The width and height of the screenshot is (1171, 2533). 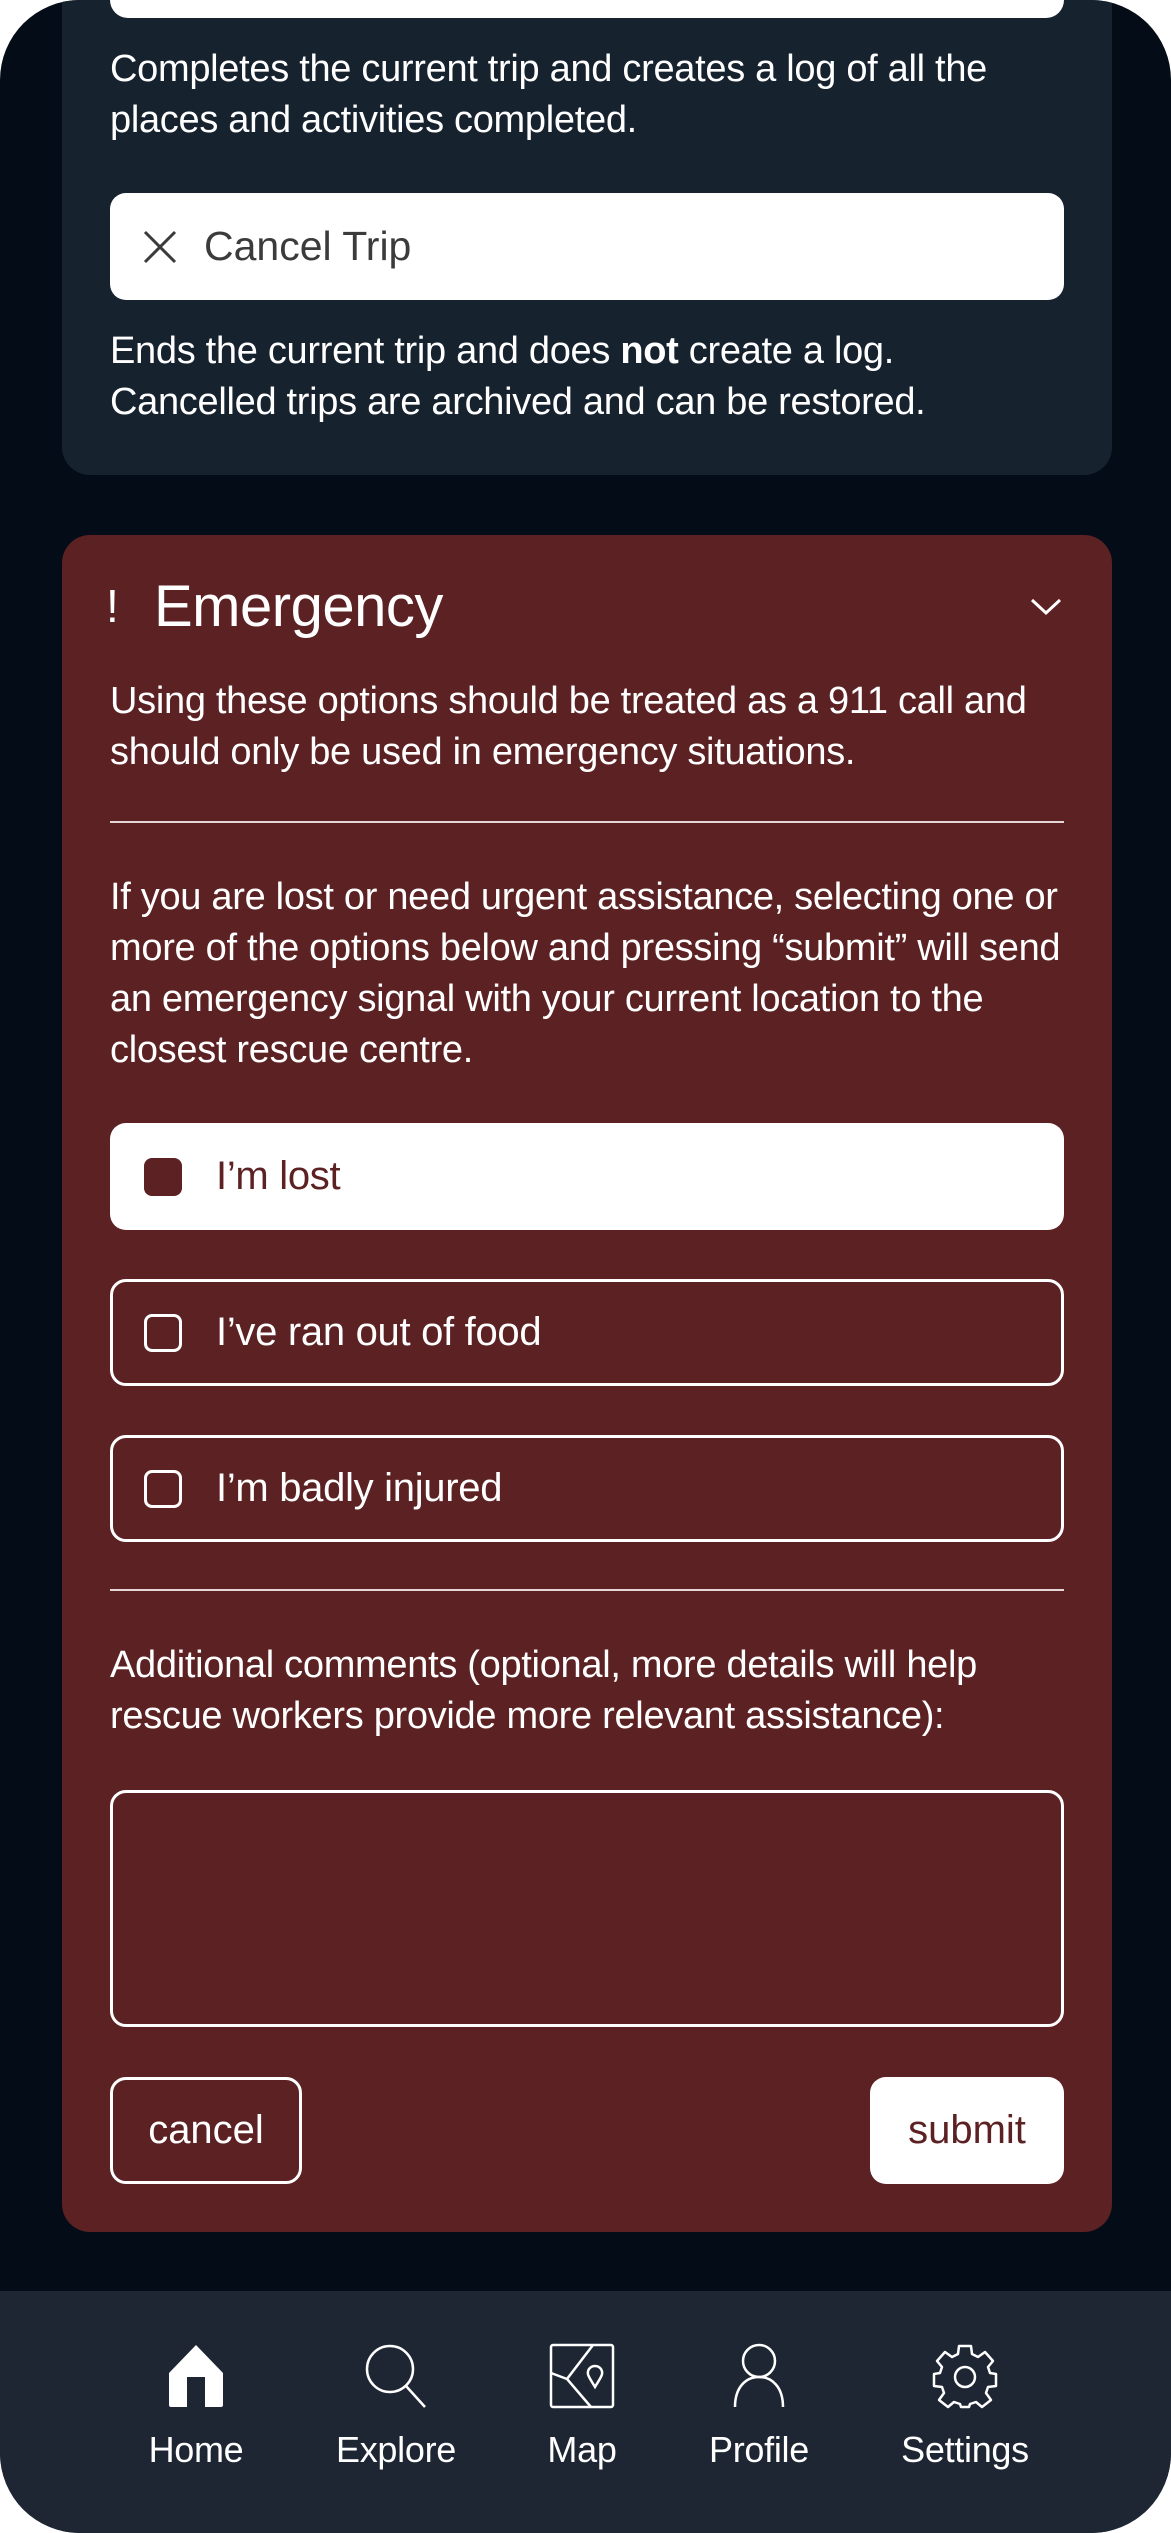 I want to click on nav-item-profile: Profile, so click(x=759, y=2418).